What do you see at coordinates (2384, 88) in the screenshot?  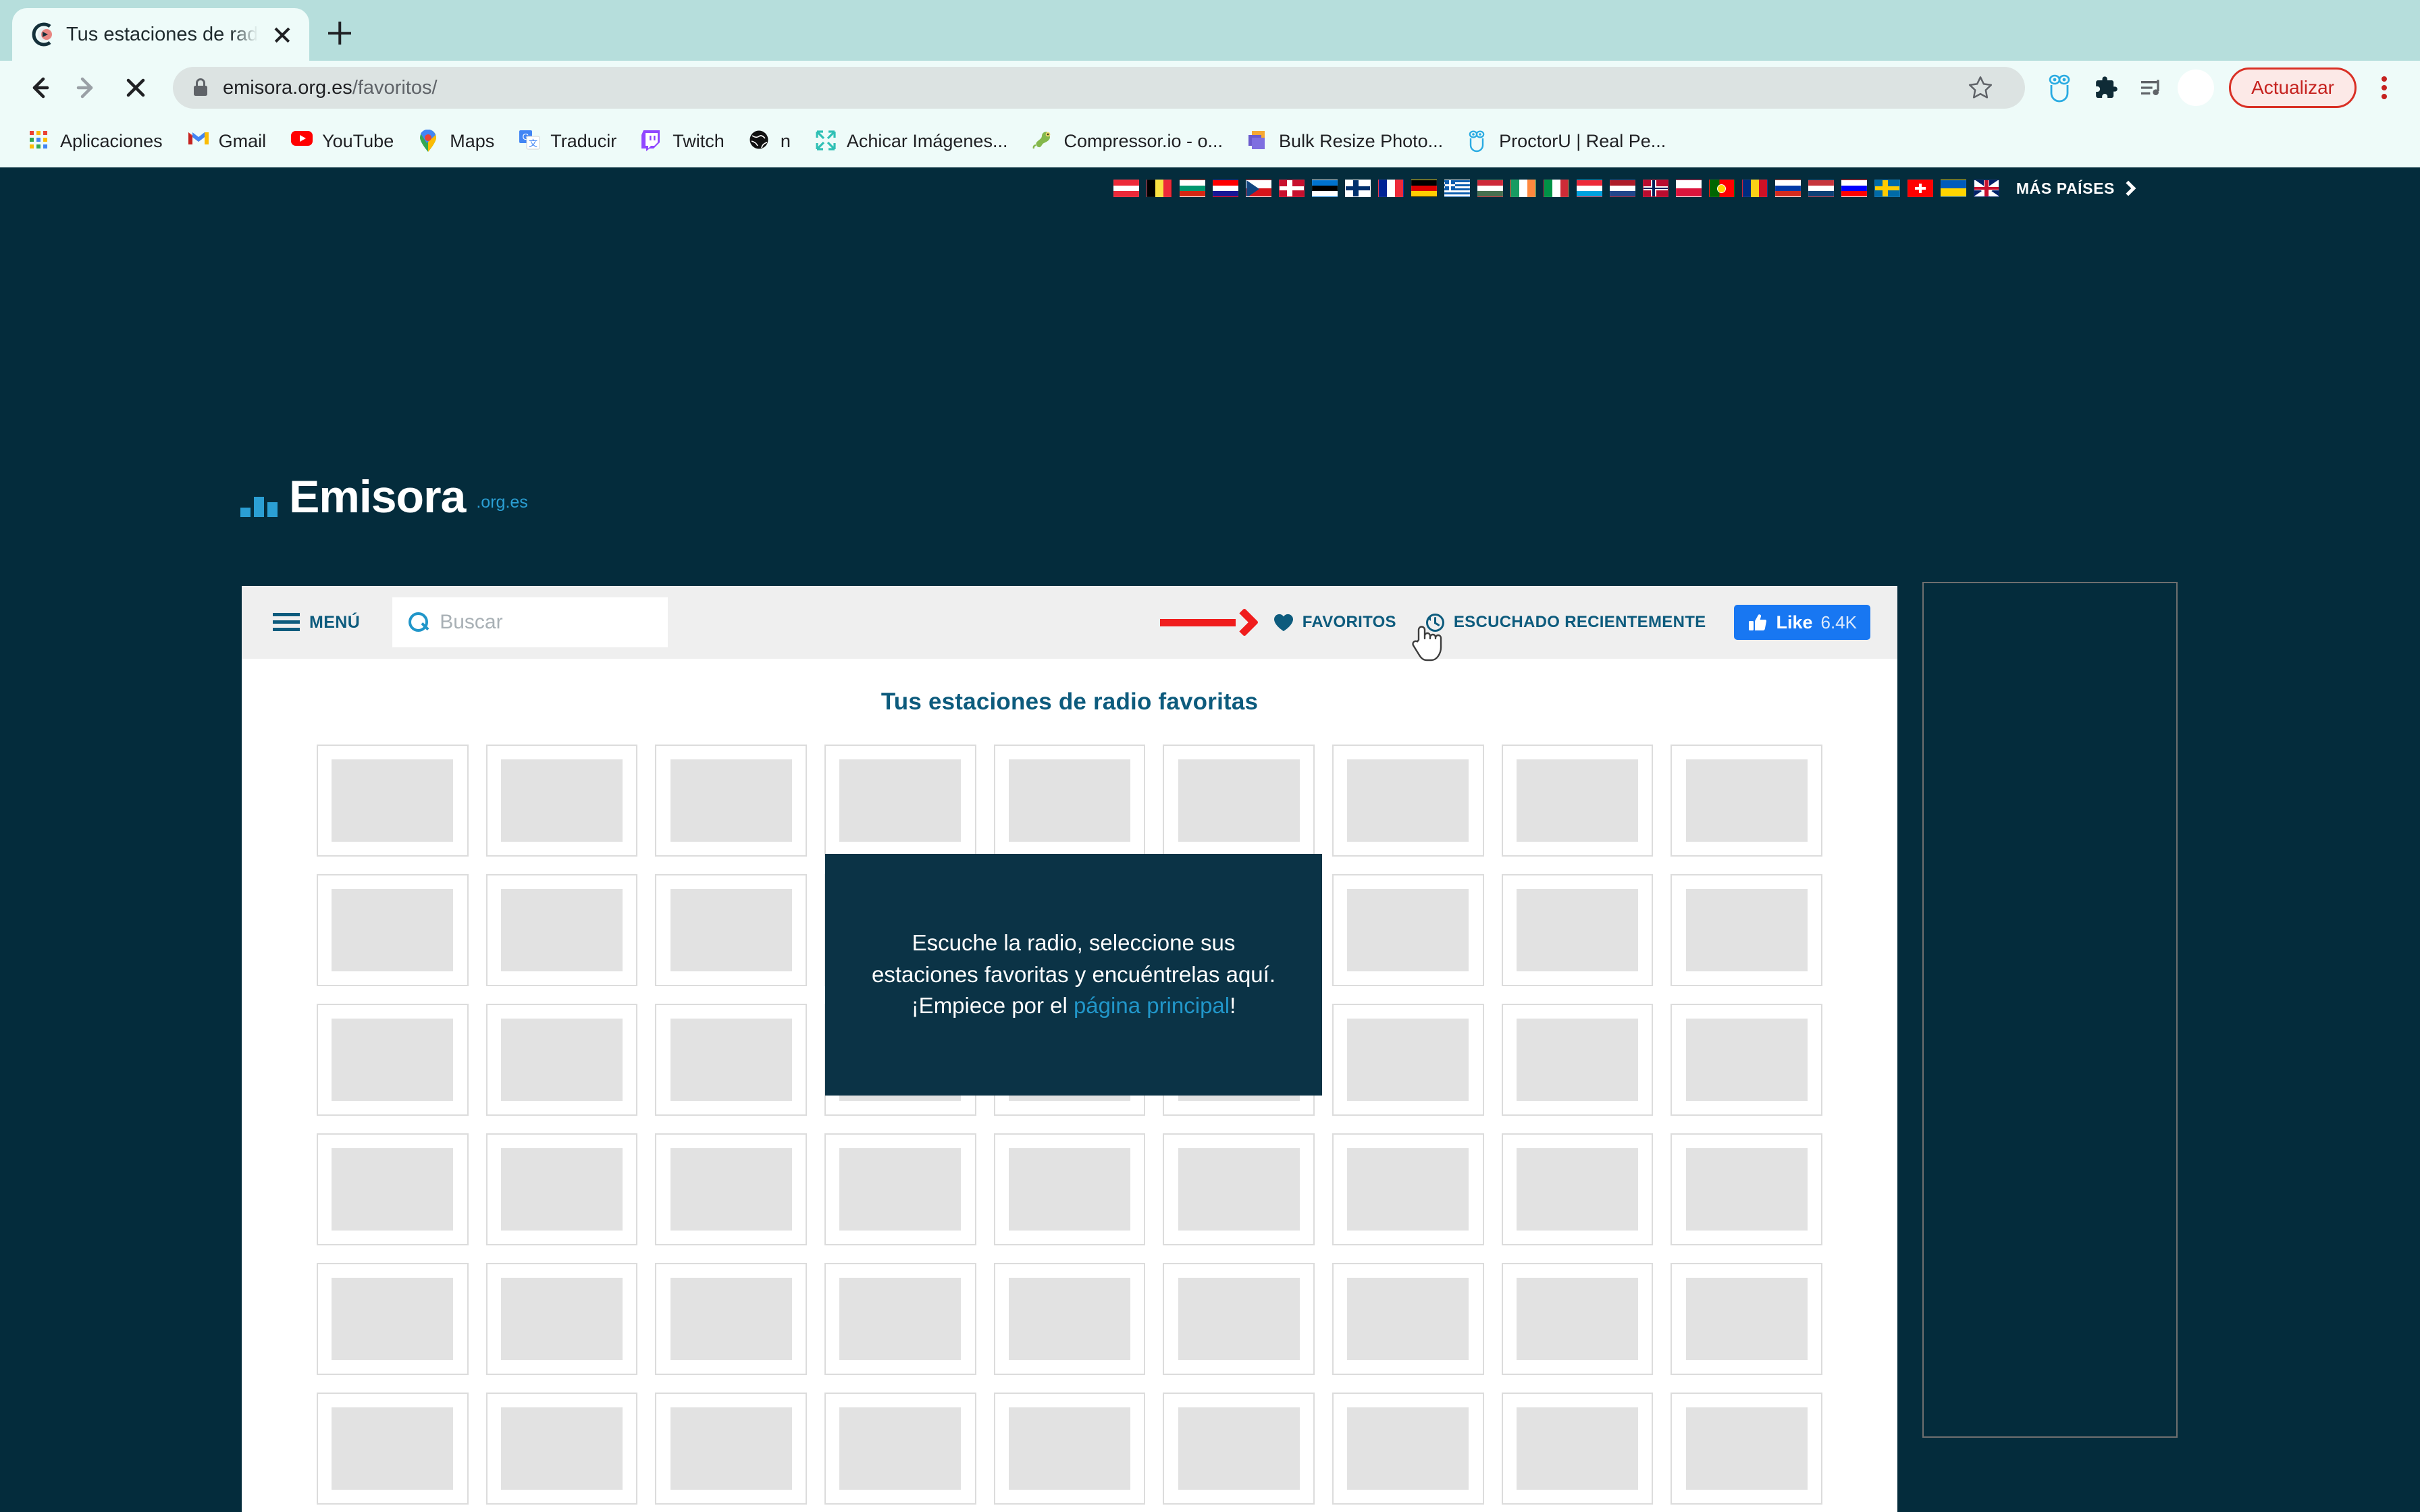 I see `kebab-menu-icon` at bounding box center [2384, 88].